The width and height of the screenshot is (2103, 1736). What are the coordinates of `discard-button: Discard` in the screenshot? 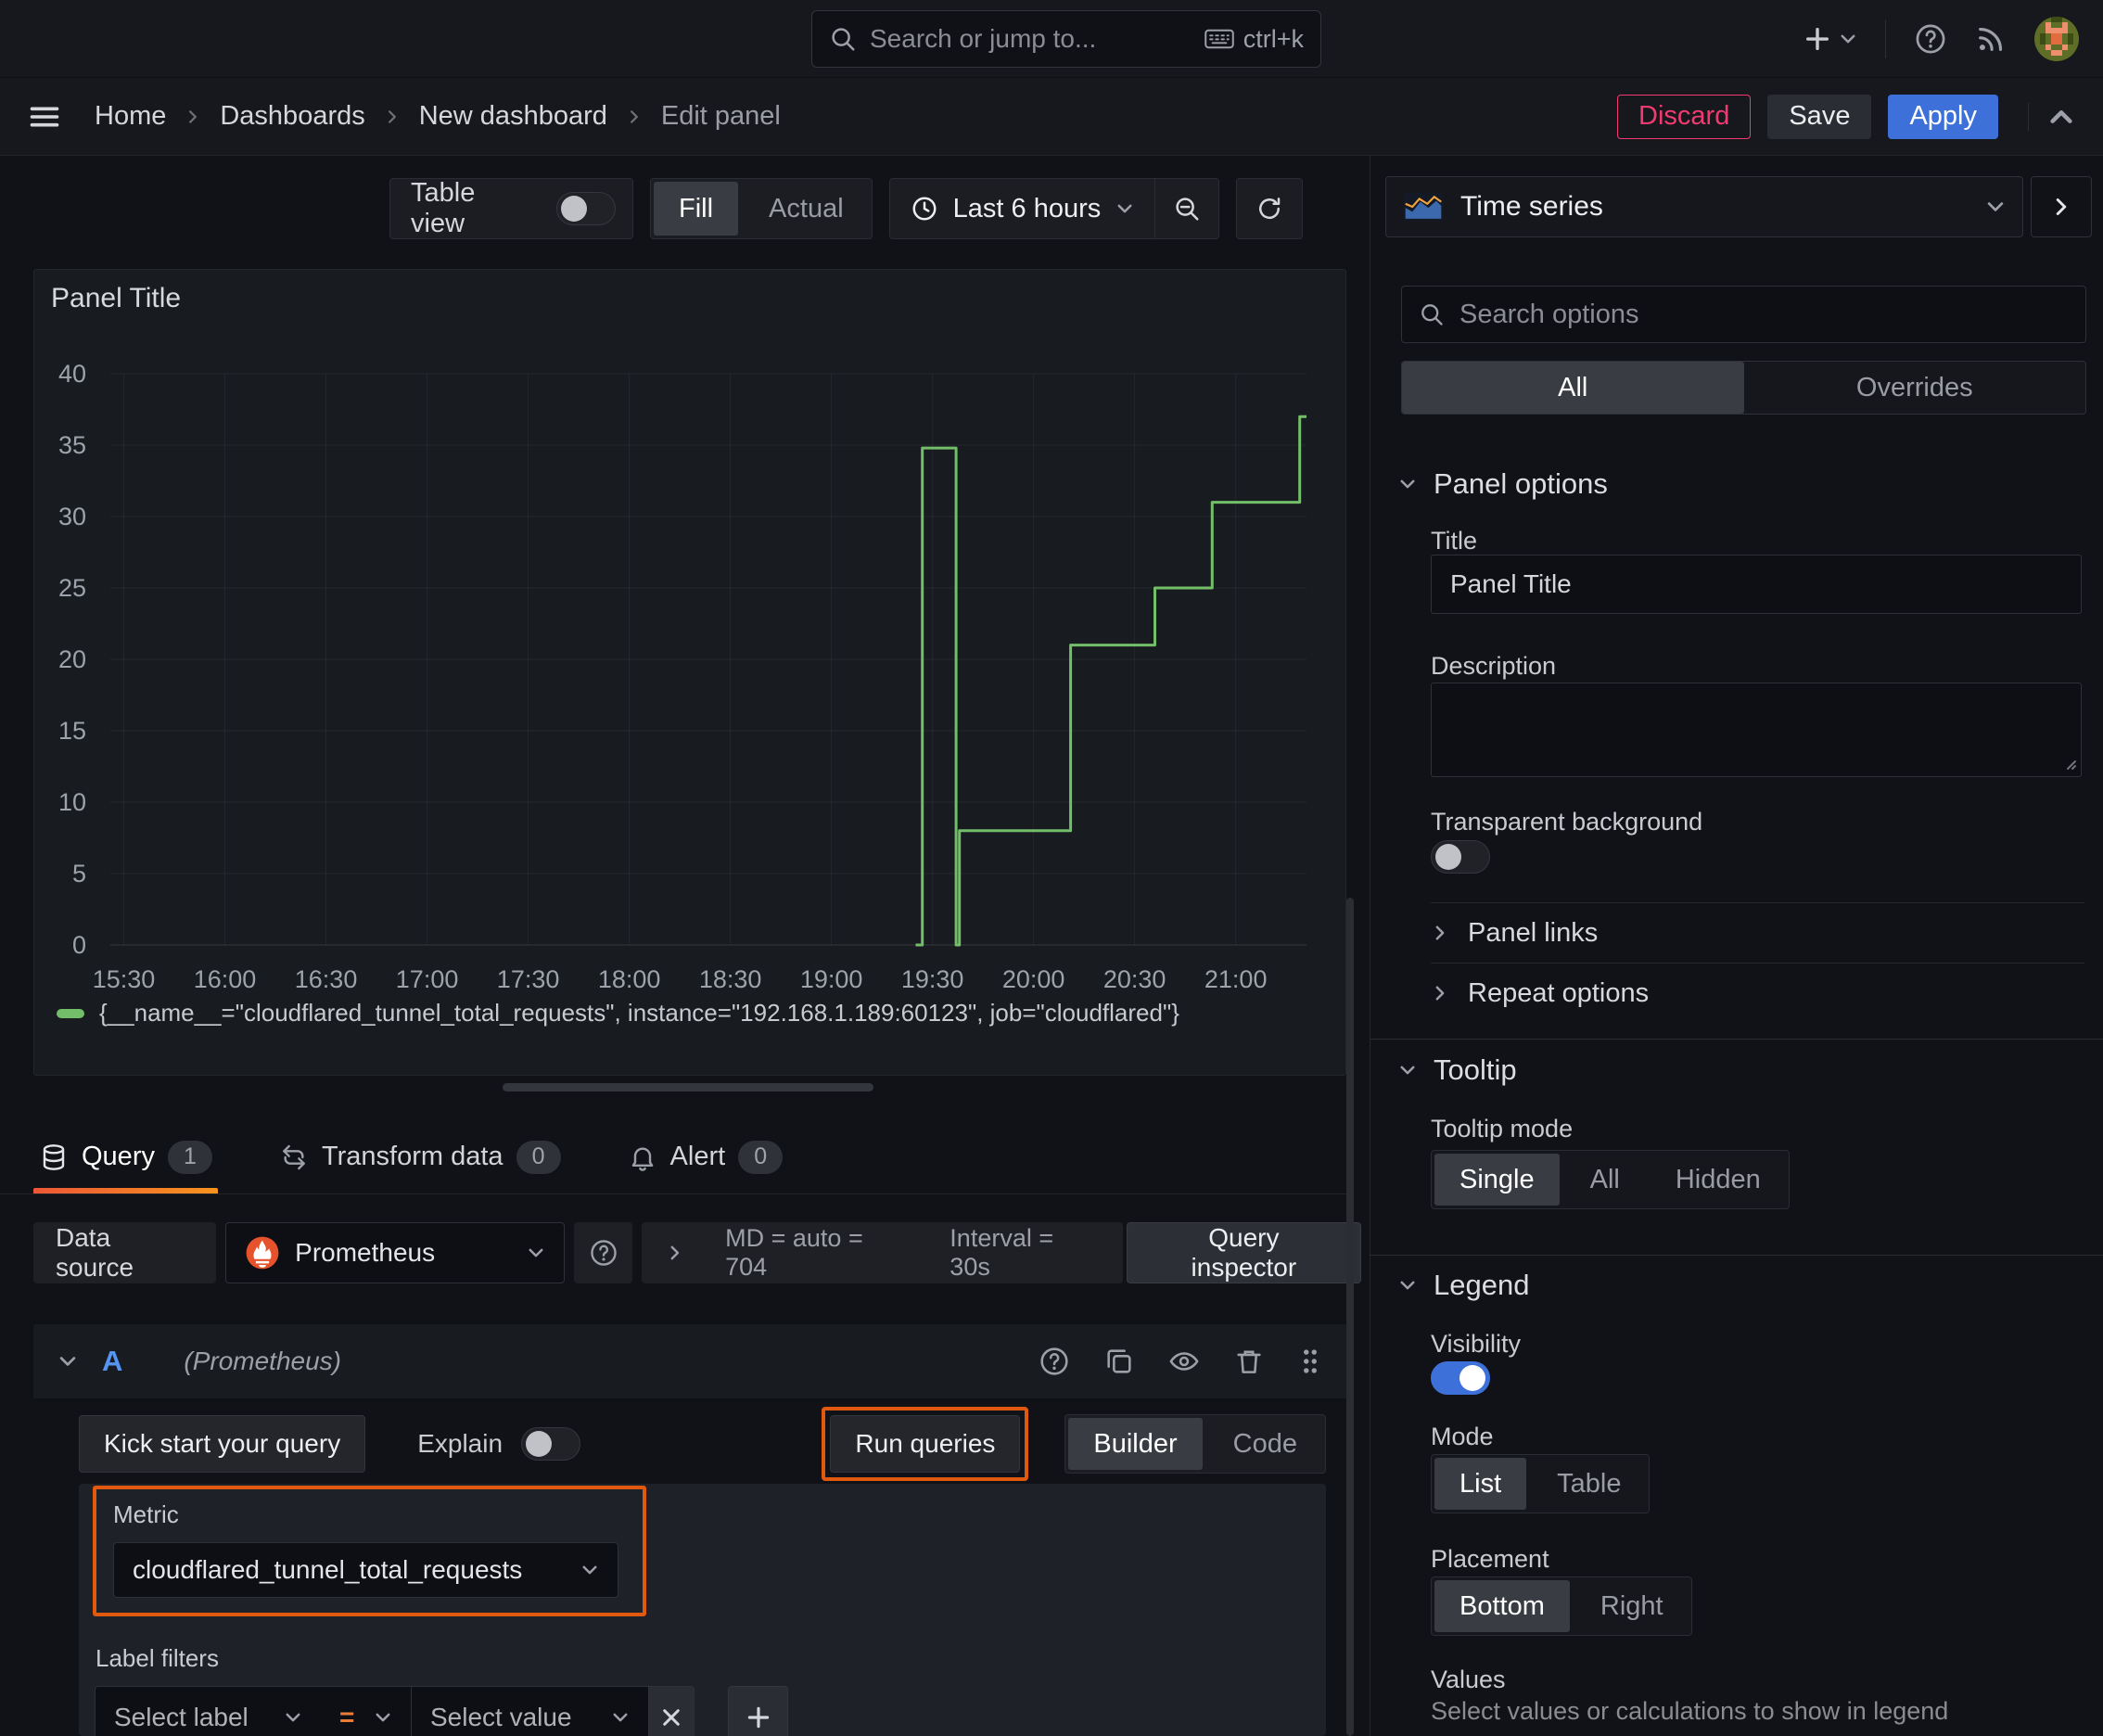 It's located at (1684, 116).